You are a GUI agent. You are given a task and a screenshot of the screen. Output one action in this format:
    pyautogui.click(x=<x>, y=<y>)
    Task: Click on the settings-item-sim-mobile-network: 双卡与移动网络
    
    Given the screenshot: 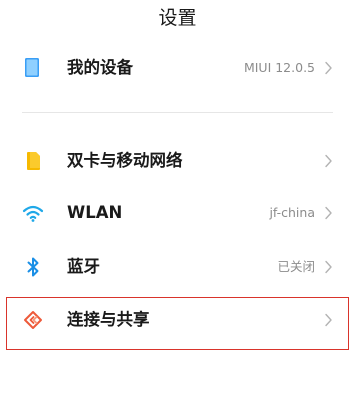 What is the action you would take?
    pyautogui.click(x=177, y=161)
    